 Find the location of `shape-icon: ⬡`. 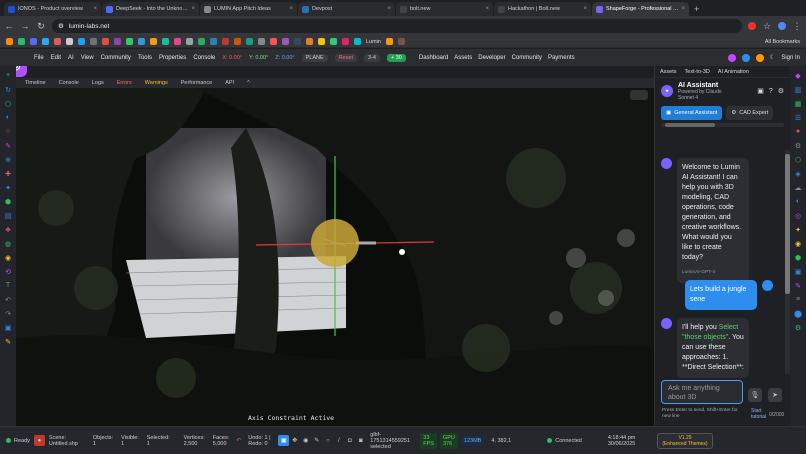

shape-icon: ⬡ is located at coordinates (798, 159).